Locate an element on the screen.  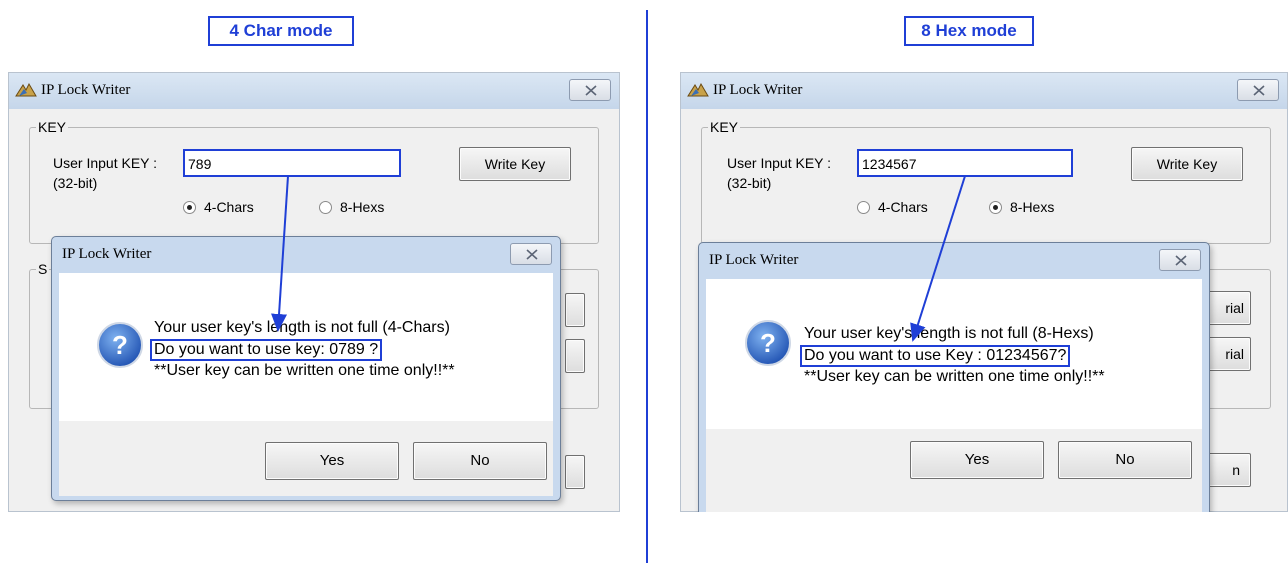
serial-group-label: S is located at coordinates (43, 269).